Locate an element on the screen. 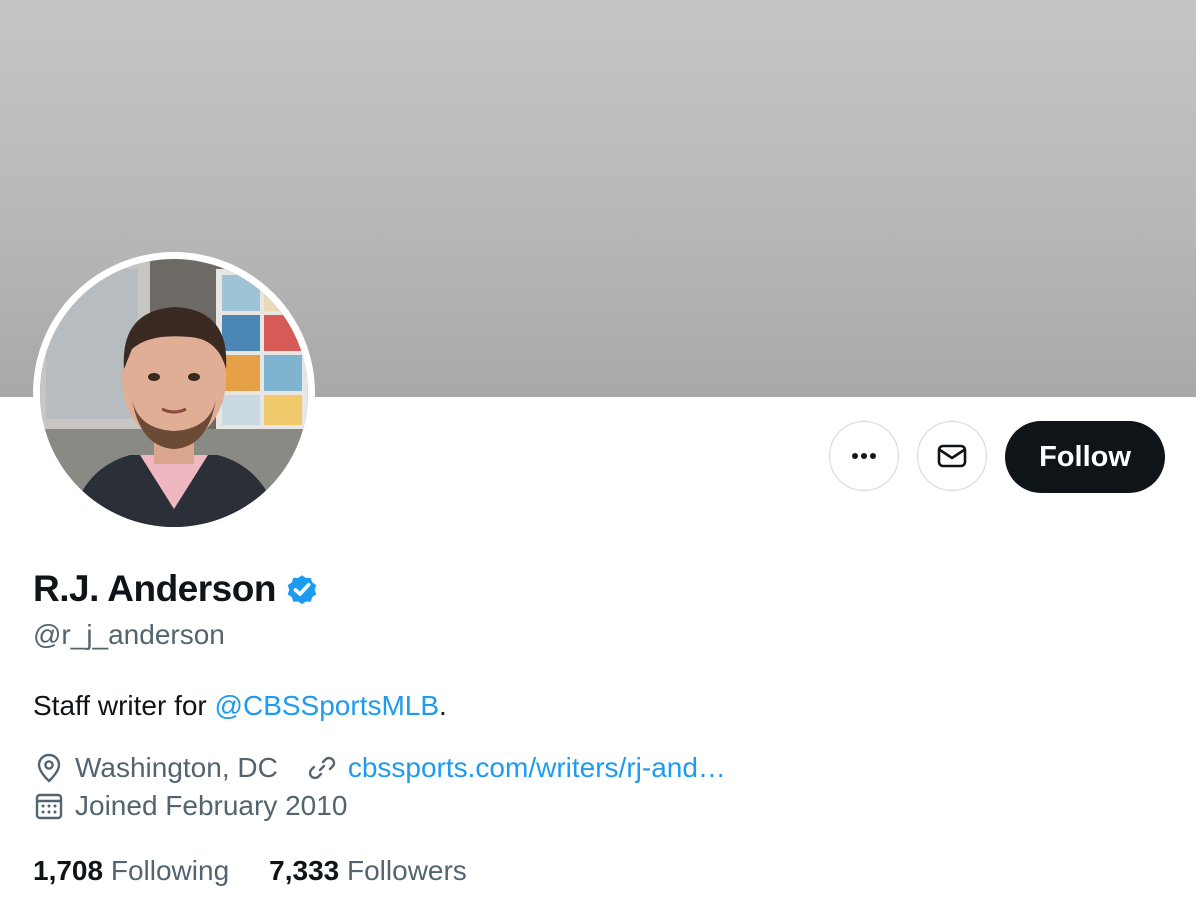  joined-text: Joined February 2010 is located at coordinates (211, 805).